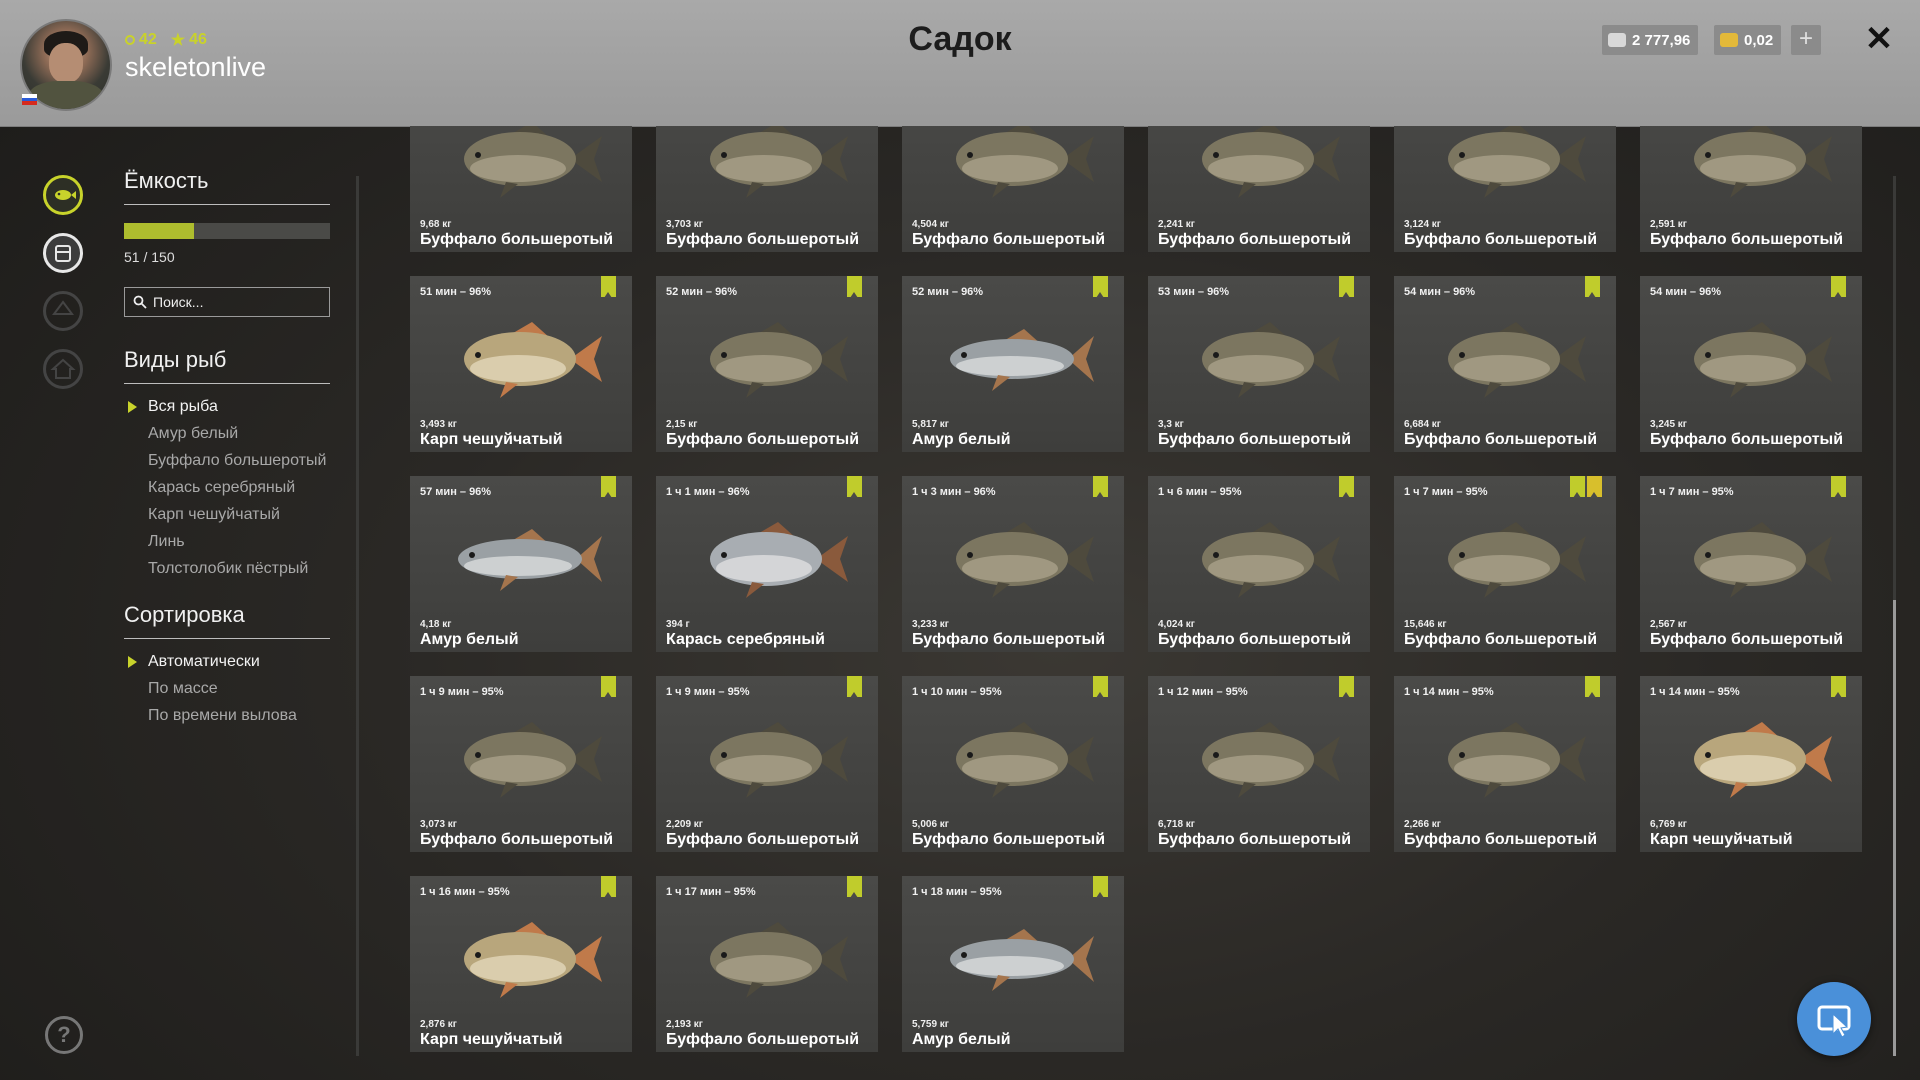 This screenshot has width=1920, height=1080. What do you see at coordinates (63, 253) in the screenshot?
I see `storage-icon` at bounding box center [63, 253].